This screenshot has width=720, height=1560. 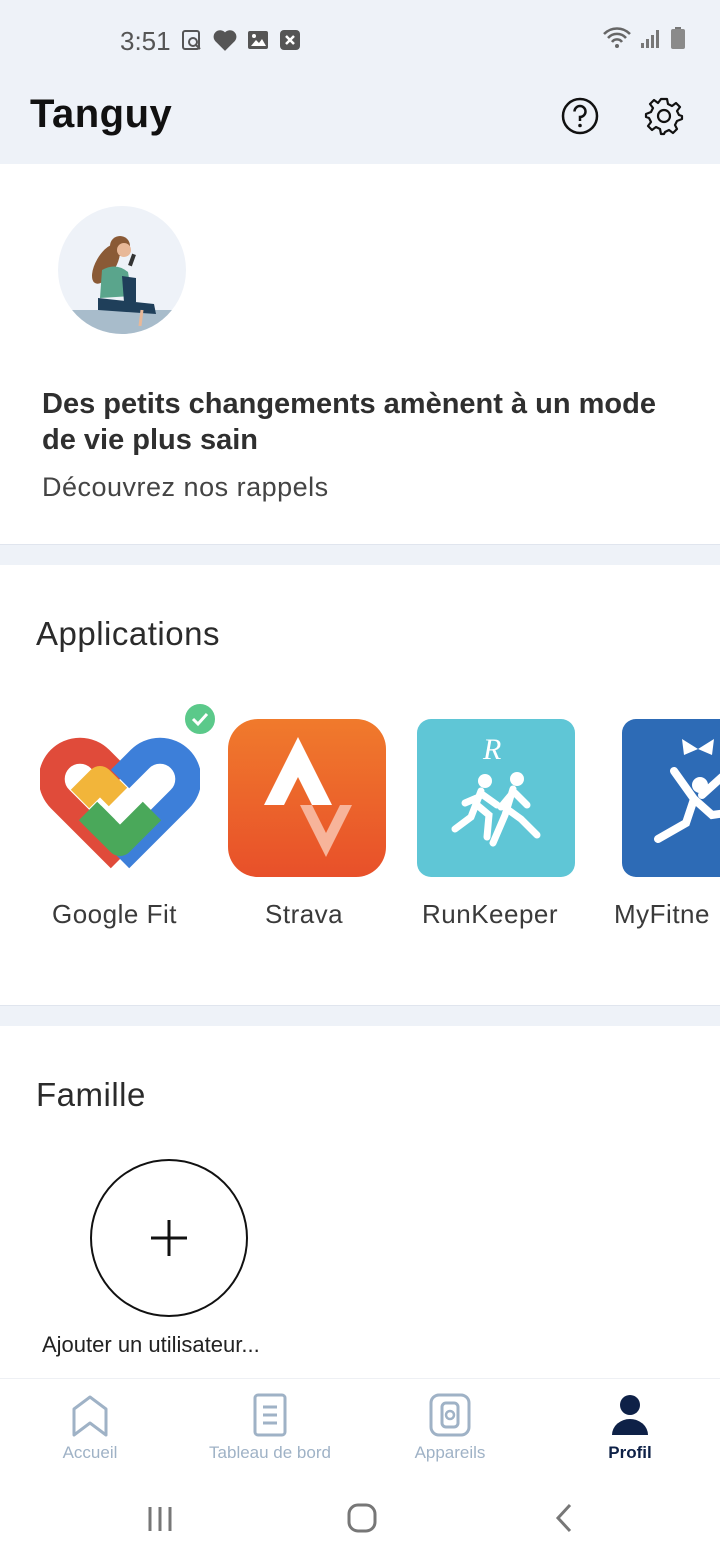 What do you see at coordinates (360, 42) in the screenshot?
I see `status-bar: 3:51` at bounding box center [360, 42].